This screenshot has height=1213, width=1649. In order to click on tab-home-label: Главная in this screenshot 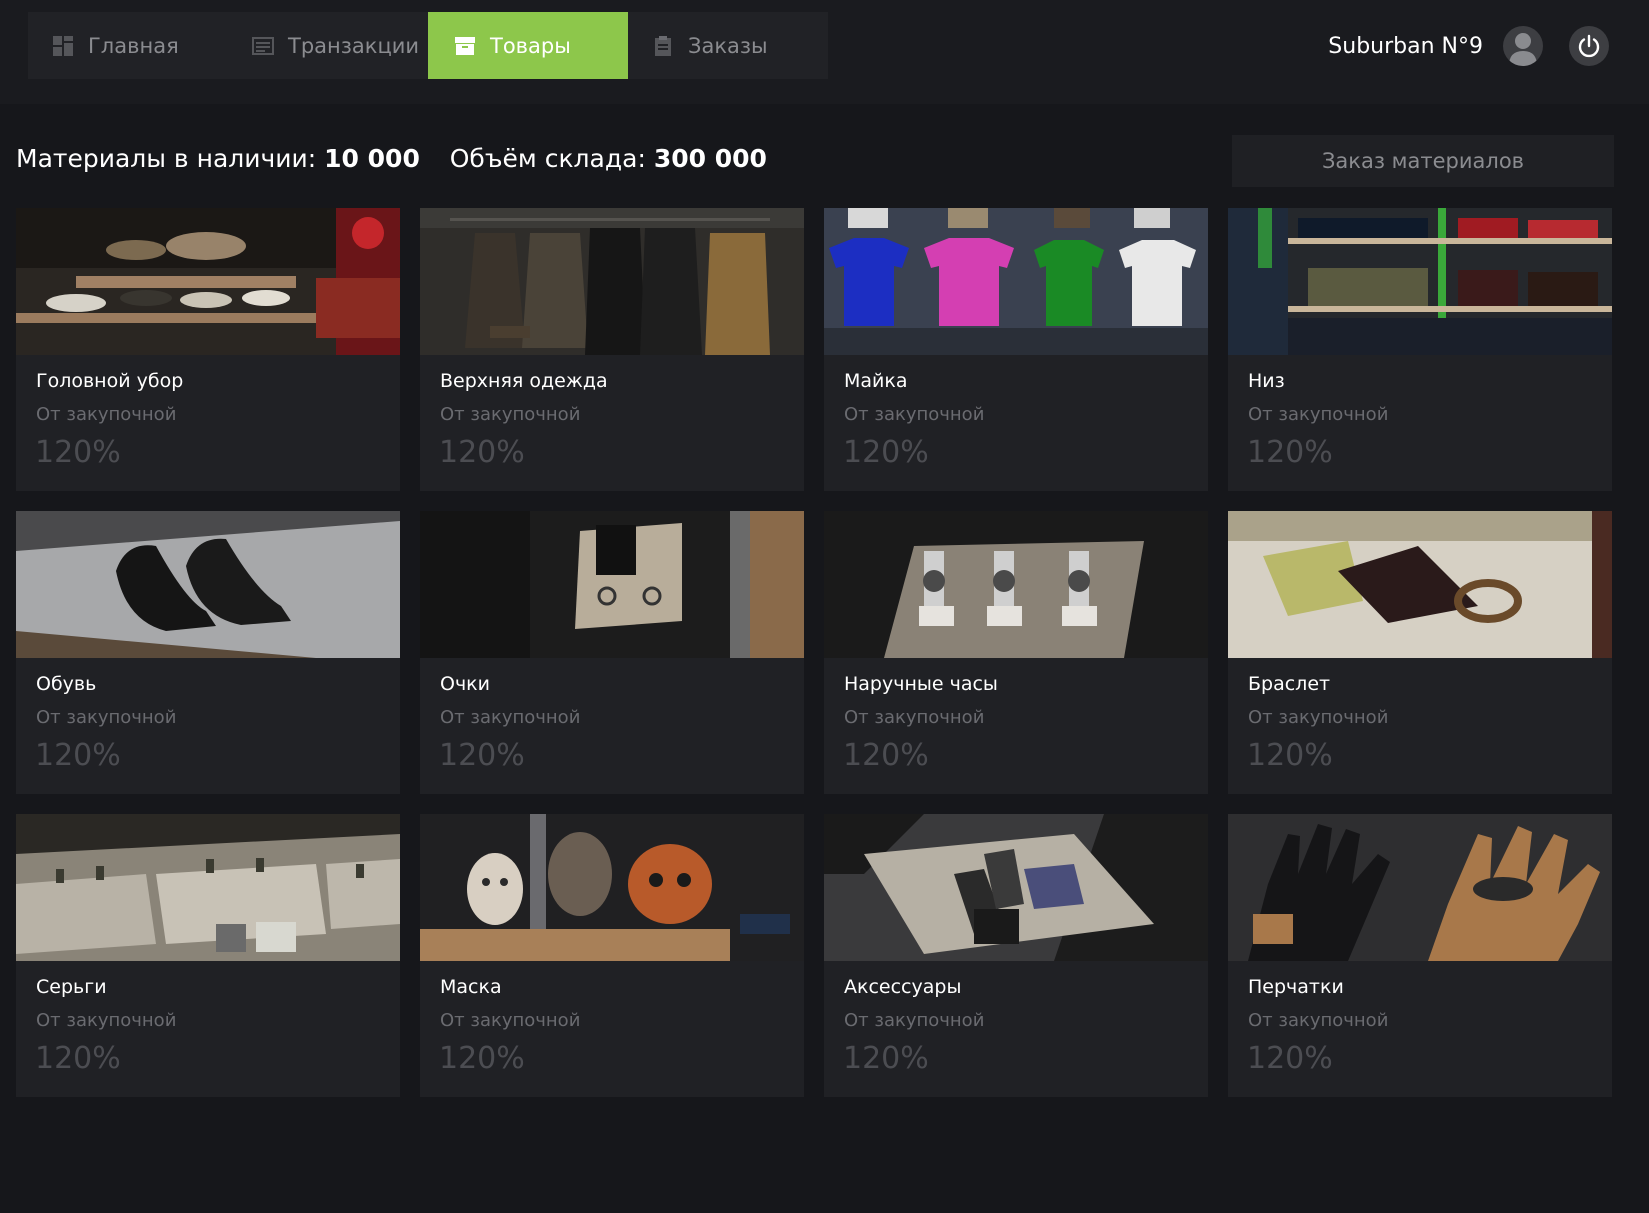, I will do `click(133, 45)`.